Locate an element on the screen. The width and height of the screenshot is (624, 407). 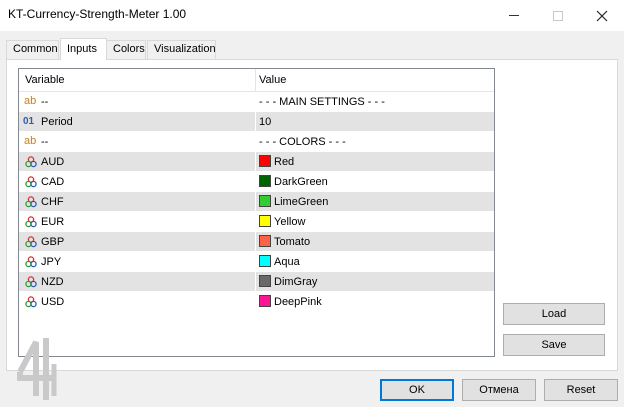
table-row: CAD DarkGreen is located at coordinates (256, 182).